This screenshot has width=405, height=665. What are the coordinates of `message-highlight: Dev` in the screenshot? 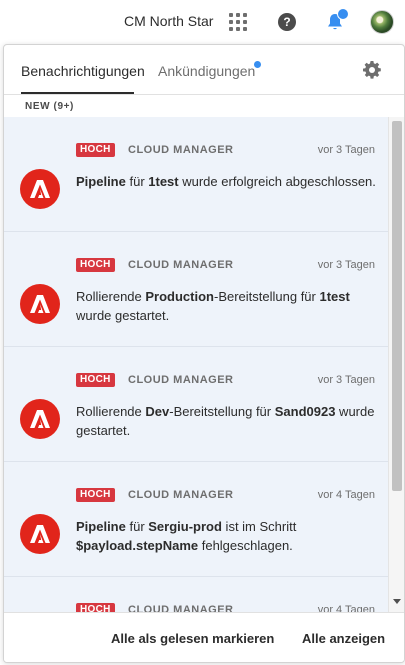 It's located at (157, 411).